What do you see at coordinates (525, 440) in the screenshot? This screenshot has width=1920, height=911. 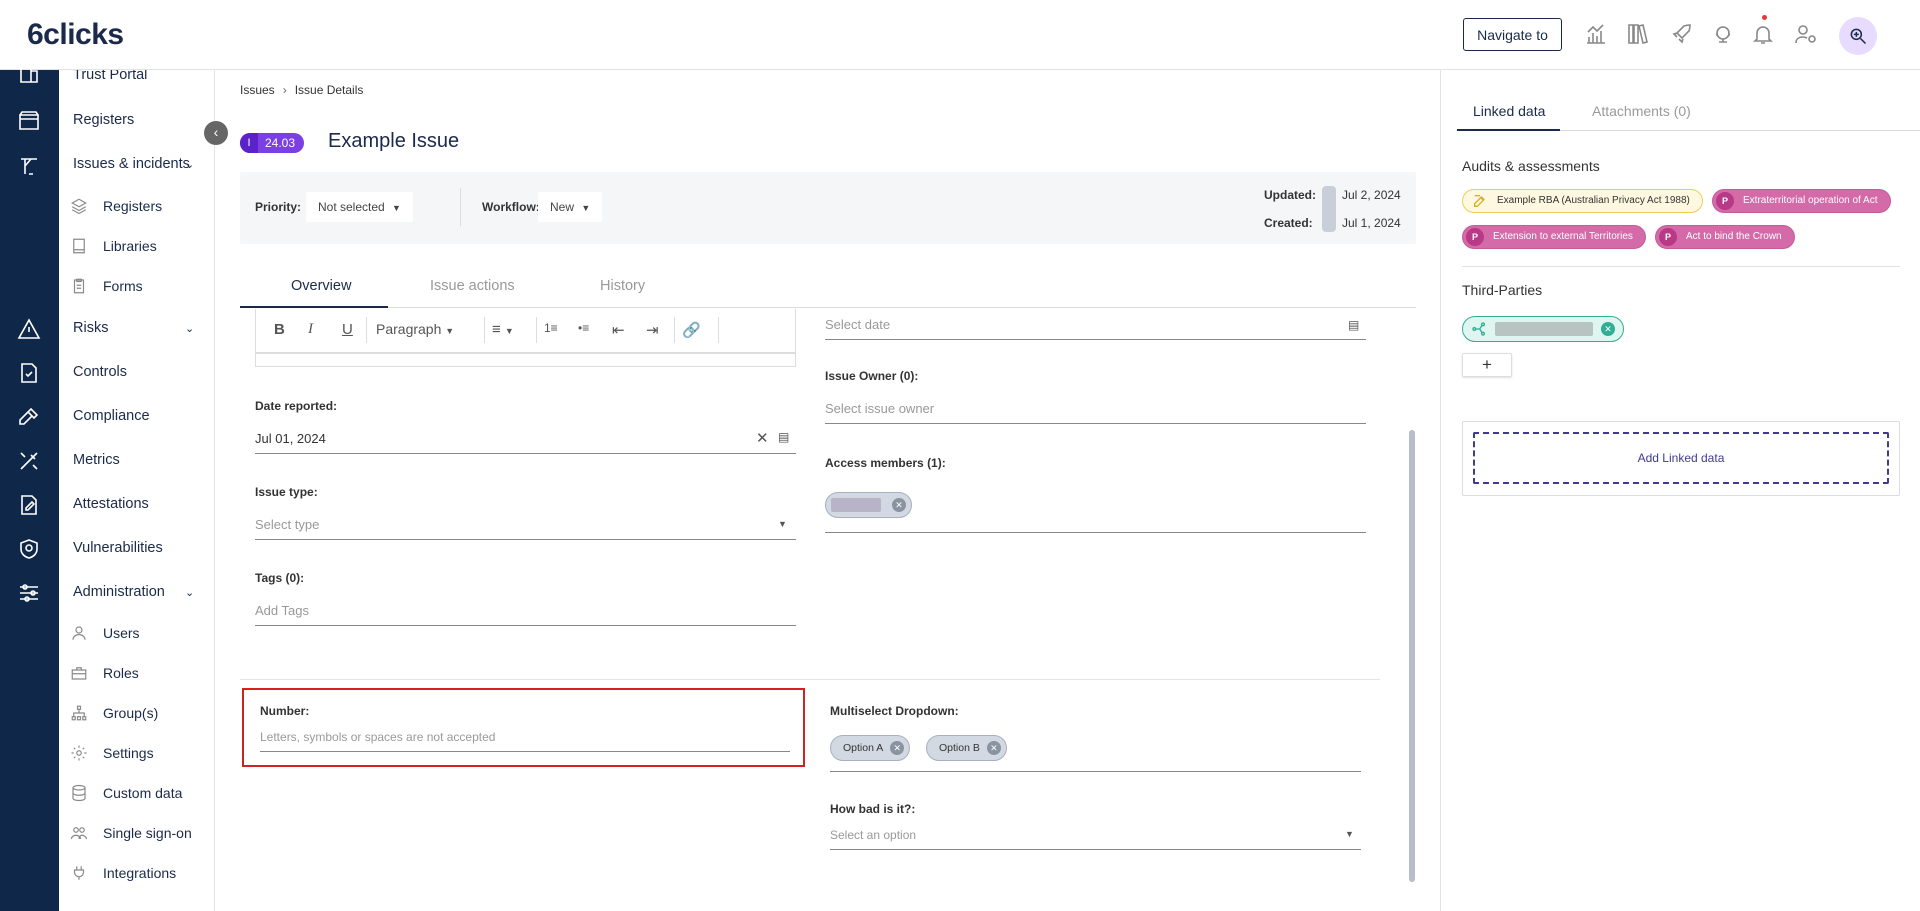 I see `date-reported-field: Jul 01, 2024` at bounding box center [525, 440].